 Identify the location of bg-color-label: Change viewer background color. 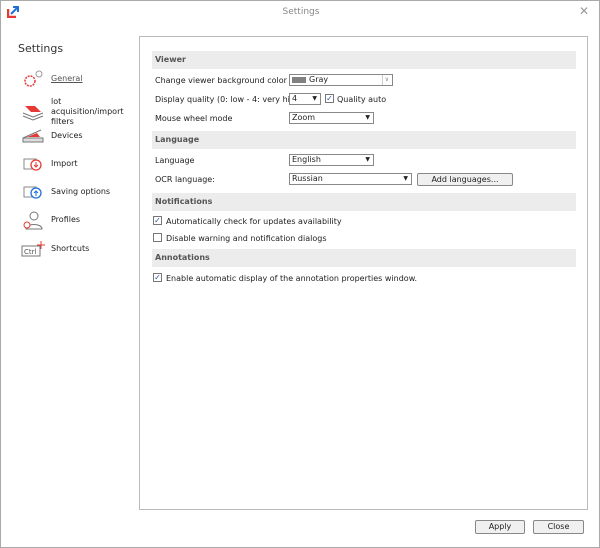
(221, 80).